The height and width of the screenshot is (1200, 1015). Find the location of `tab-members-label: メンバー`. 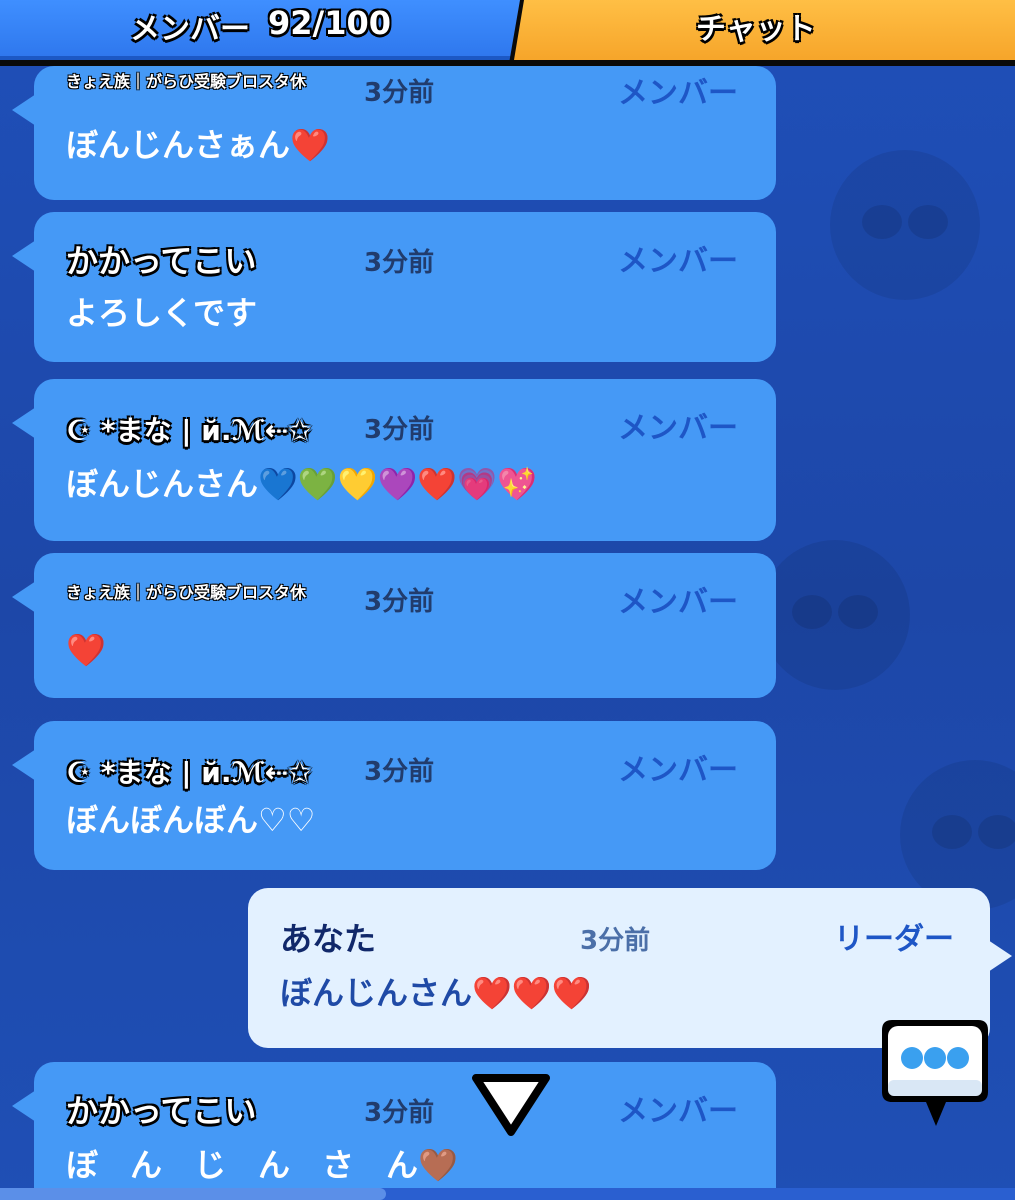

tab-members-label: メンバー is located at coordinates (190, 29).